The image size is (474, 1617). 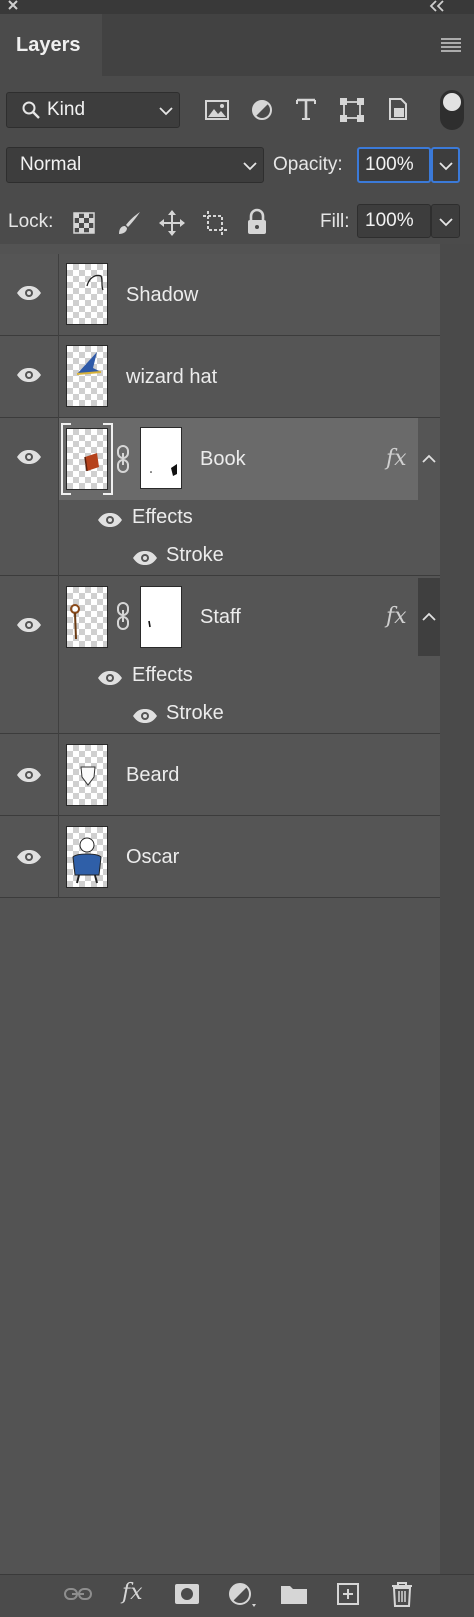 What do you see at coordinates (220, 857) in the screenshot?
I see `layer-row-oscar: Oscar` at bounding box center [220, 857].